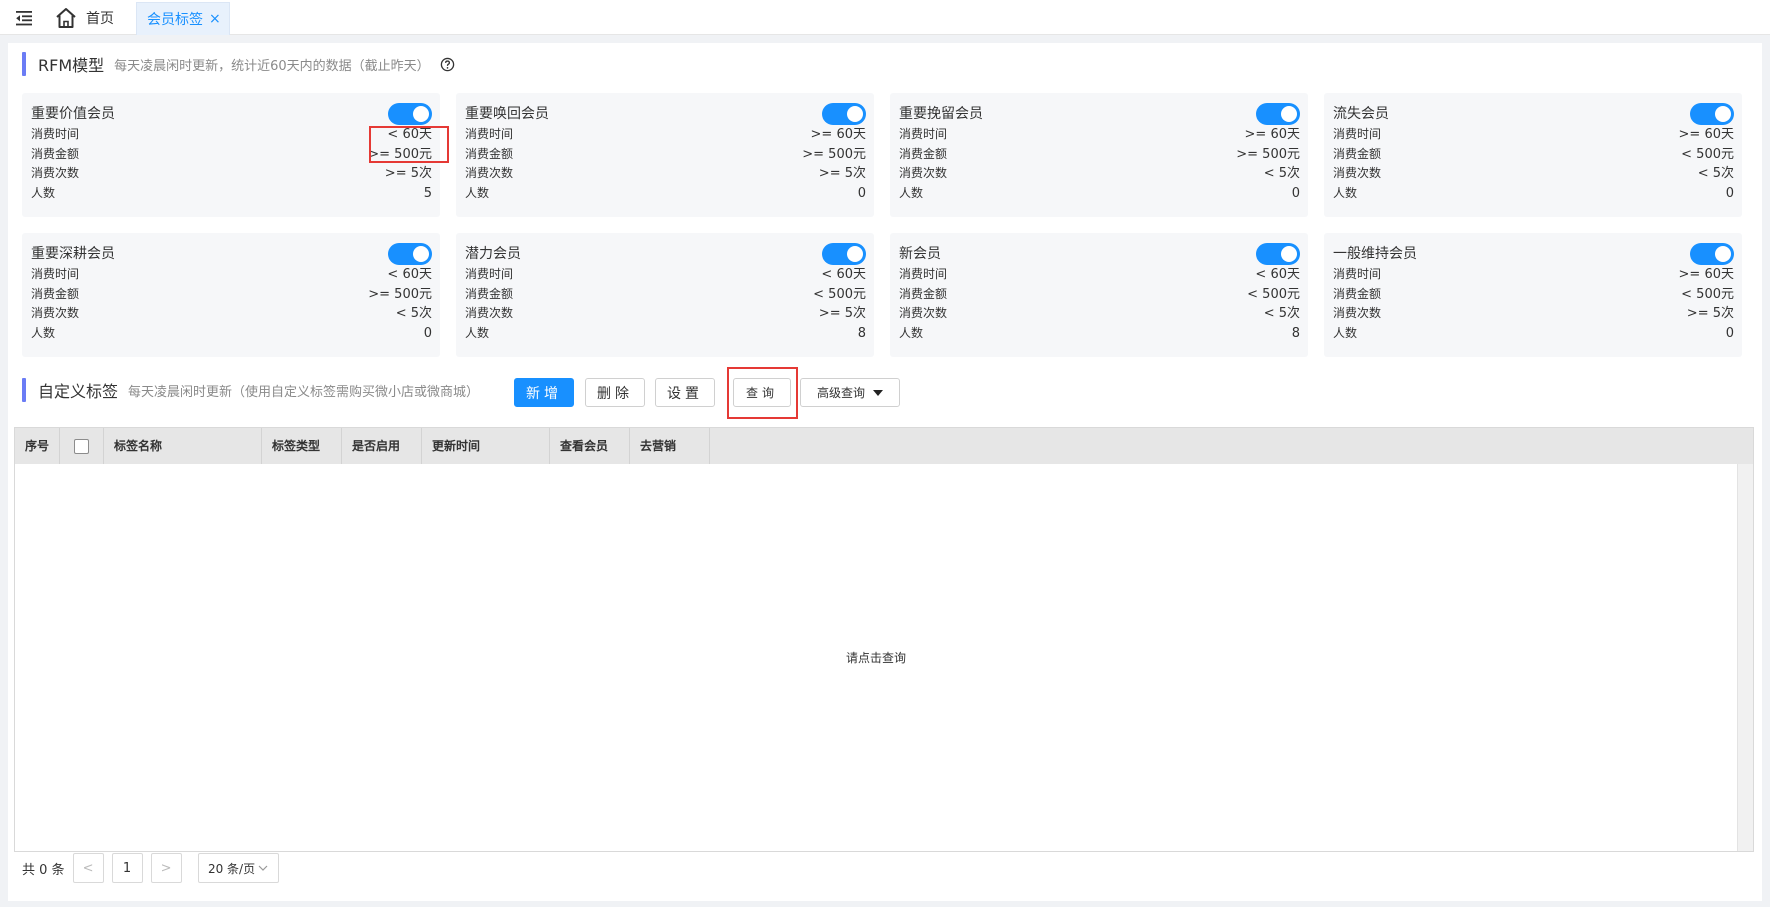  Describe the element at coordinates (100, 19) in the screenshot. I see `tab-home-label: 首页` at that location.